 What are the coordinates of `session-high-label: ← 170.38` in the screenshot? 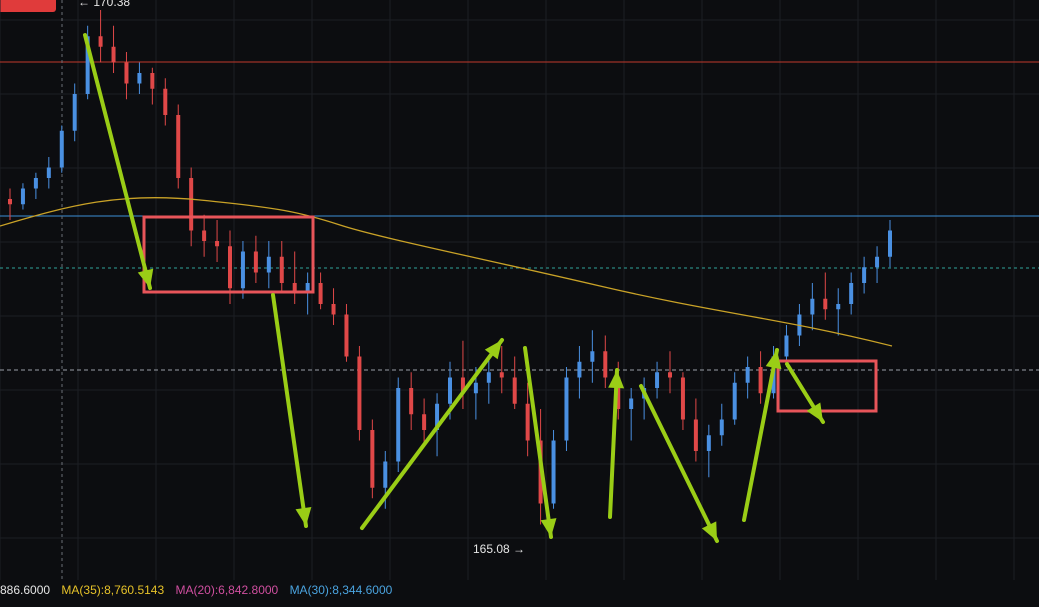 It's located at (104, 4).